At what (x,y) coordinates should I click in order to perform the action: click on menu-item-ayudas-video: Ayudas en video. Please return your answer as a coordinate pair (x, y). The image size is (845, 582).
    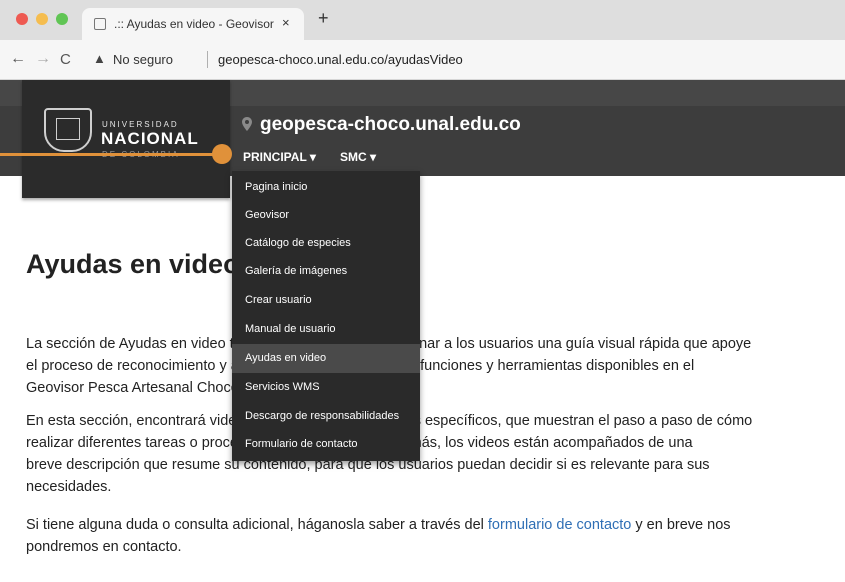
    Looking at the image, I should click on (326, 358).